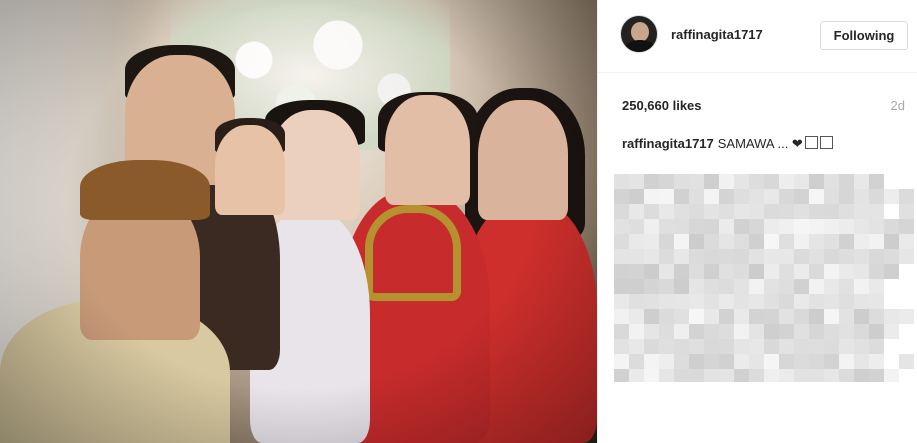 This screenshot has height=443, width=917. What do you see at coordinates (898, 105) in the screenshot?
I see `post-timestamp: 2d` at bounding box center [898, 105].